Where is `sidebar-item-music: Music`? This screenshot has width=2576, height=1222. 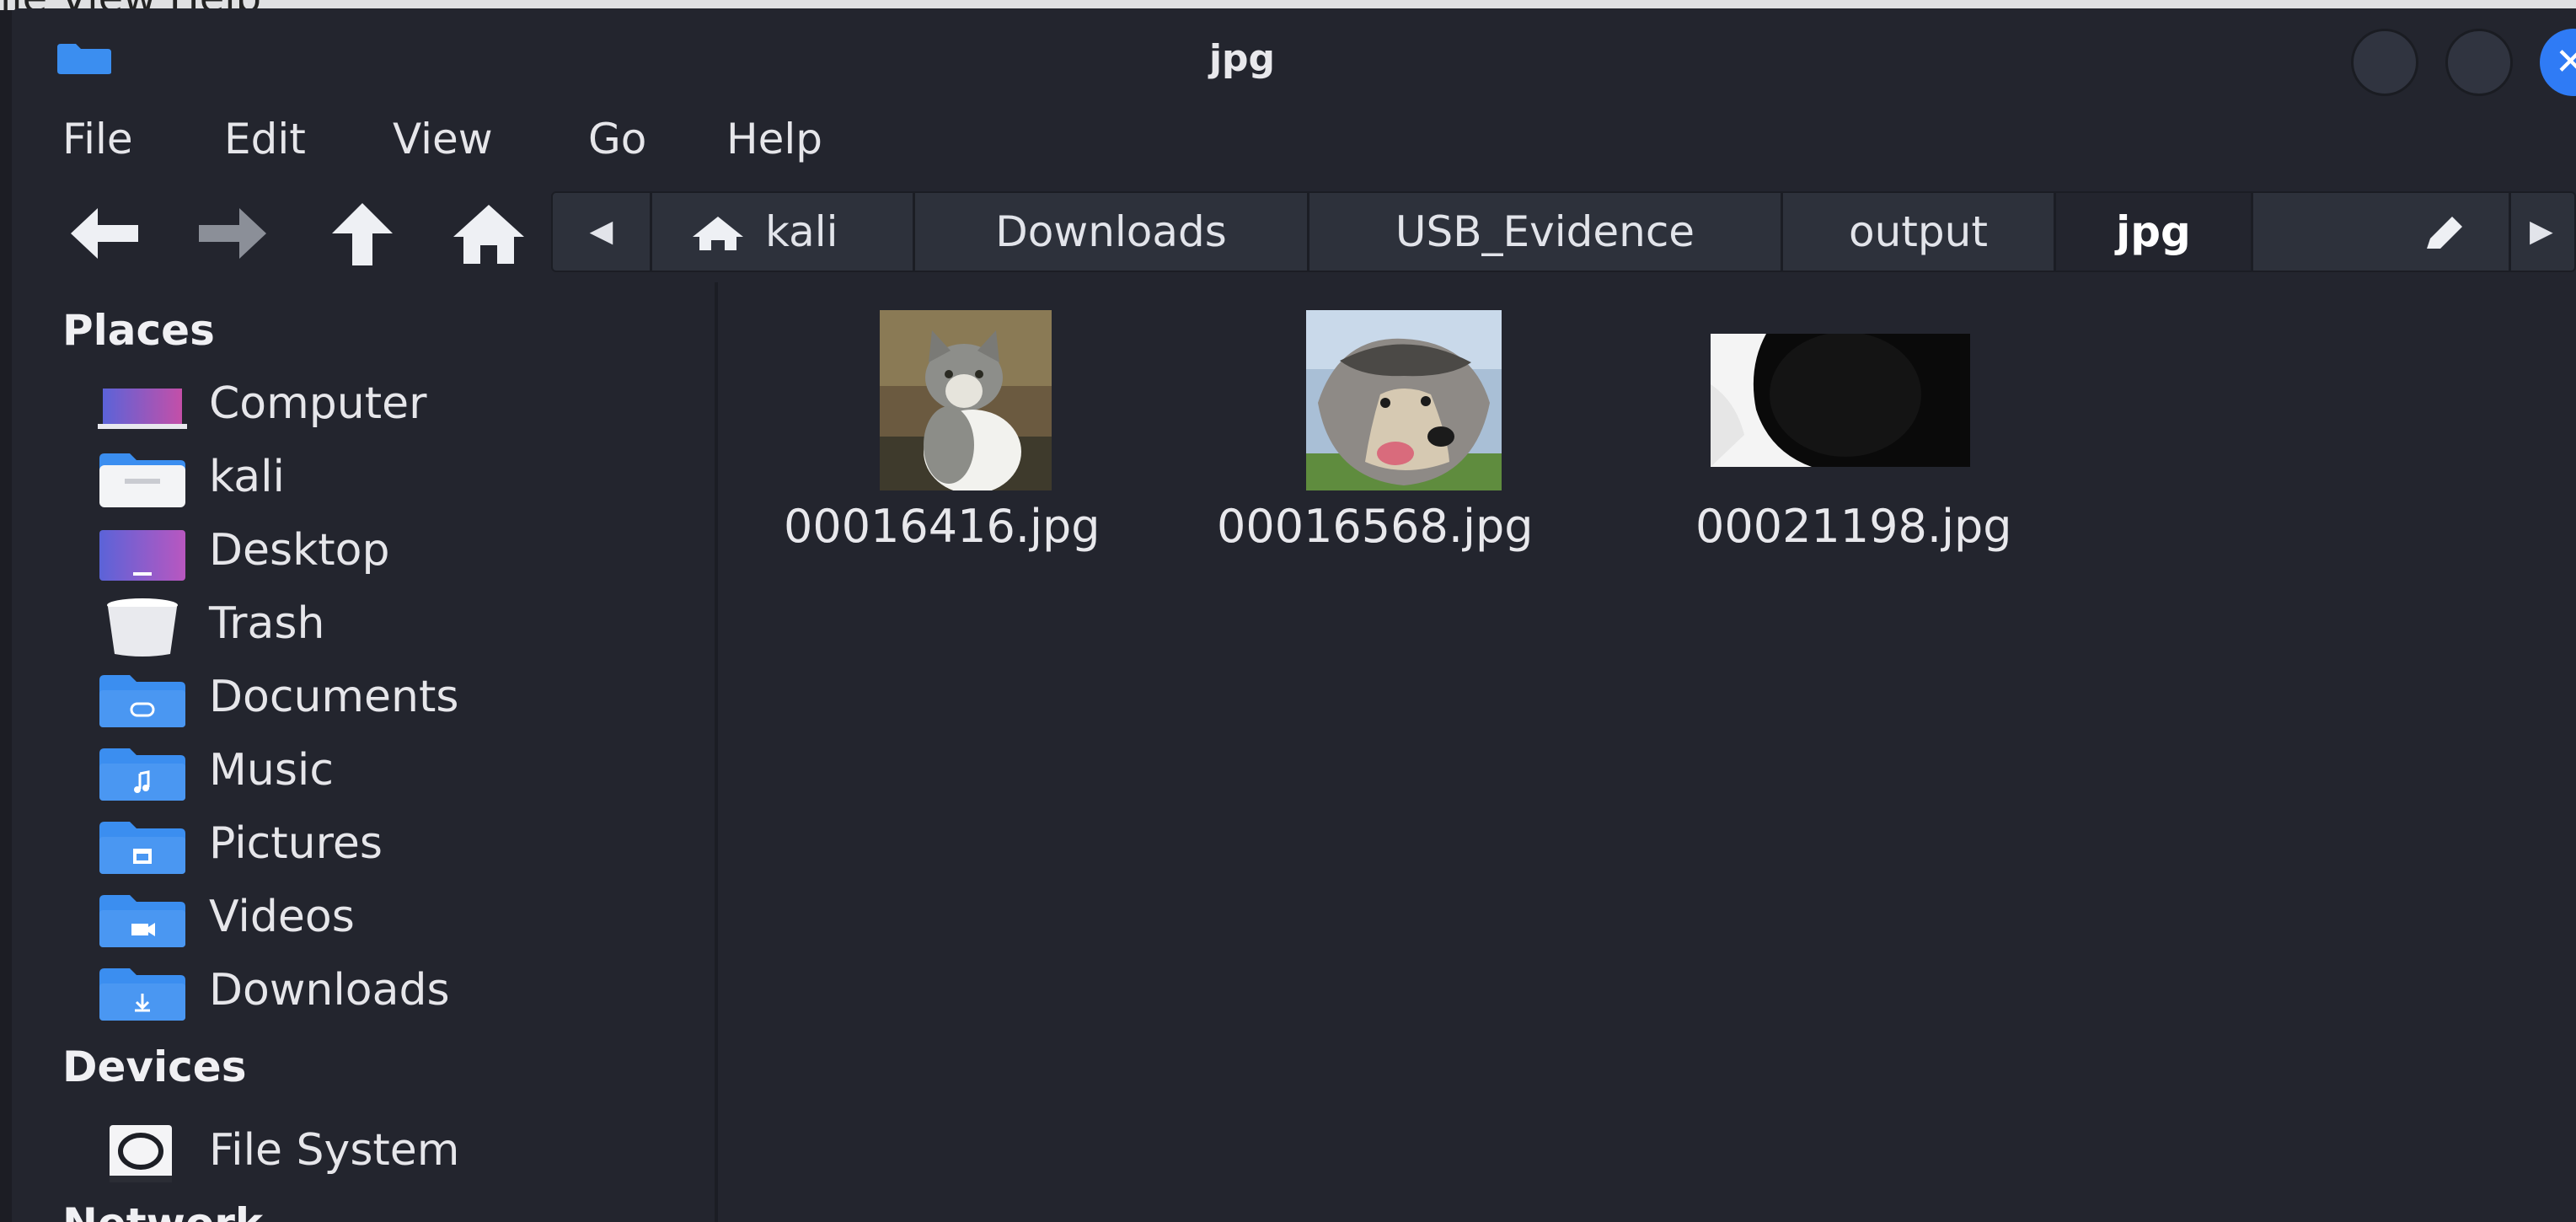
sidebar-item-music: Music is located at coordinates (391, 772).